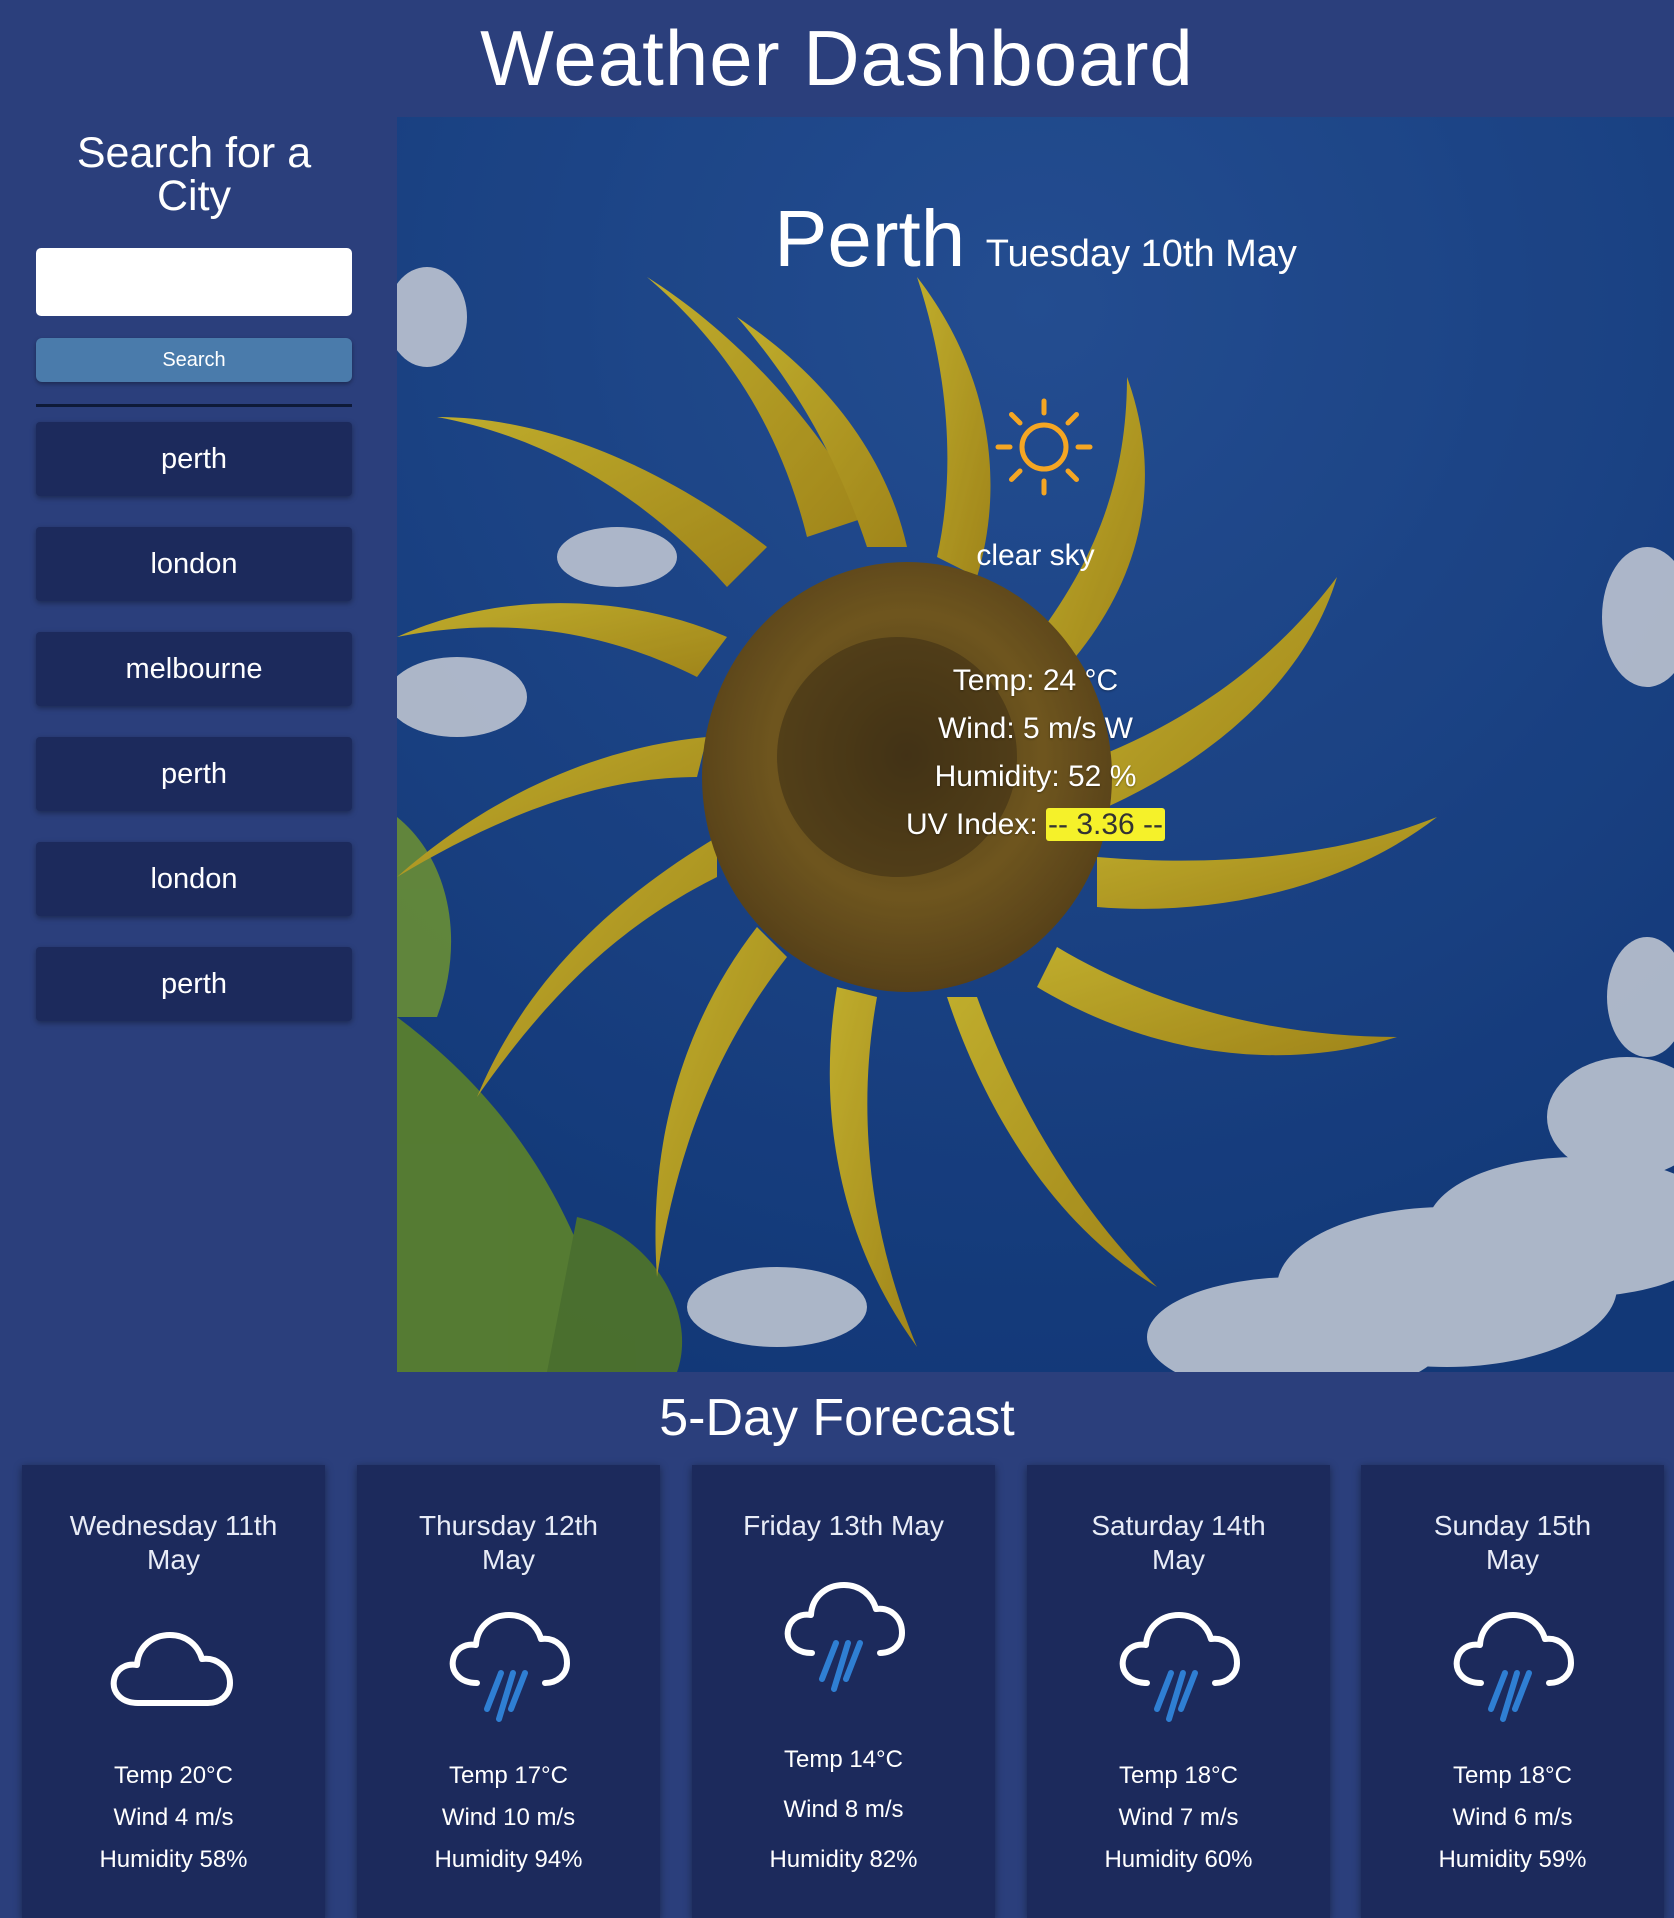 This screenshot has height=1918, width=1674. I want to click on forecast-wind: Wind 8 m/s, so click(843, 1809).